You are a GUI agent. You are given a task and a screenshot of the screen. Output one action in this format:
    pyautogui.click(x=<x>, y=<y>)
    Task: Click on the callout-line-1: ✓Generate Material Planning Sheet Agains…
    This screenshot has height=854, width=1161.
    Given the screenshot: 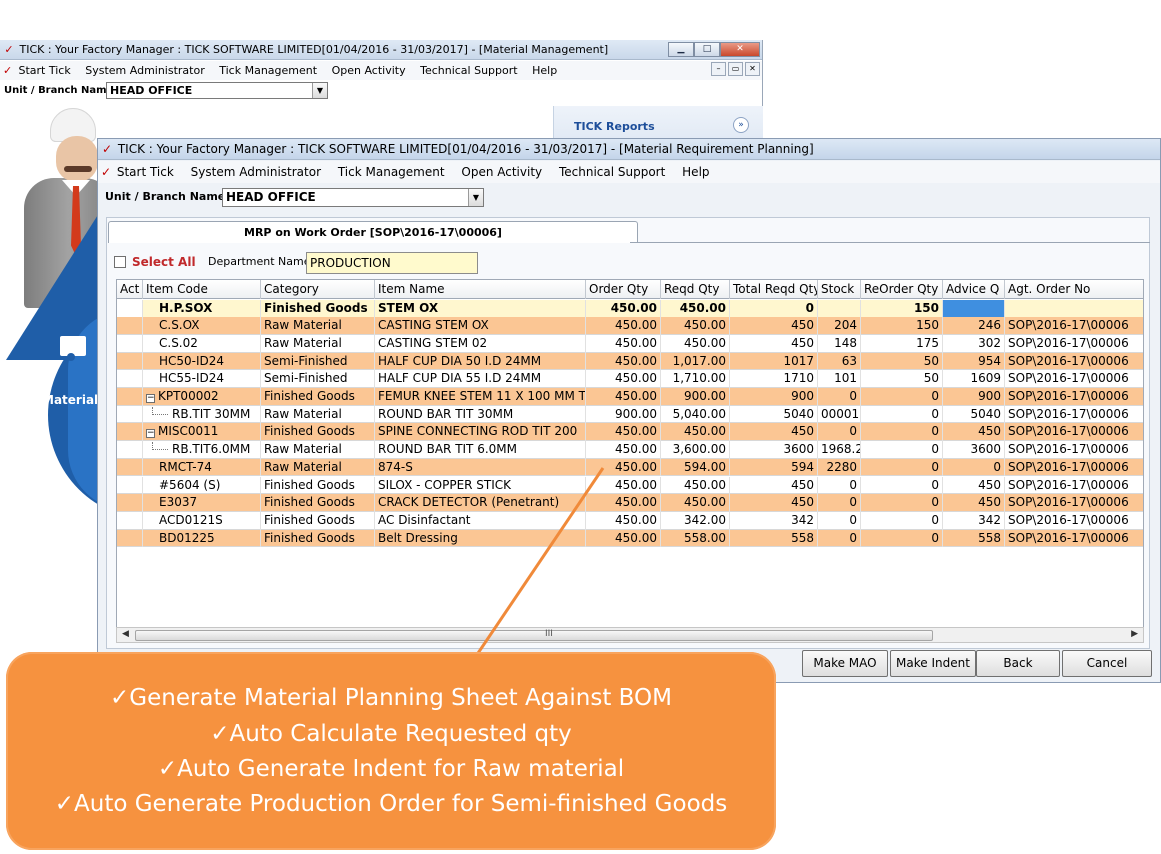 What is the action you would take?
    pyautogui.click(x=391, y=698)
    